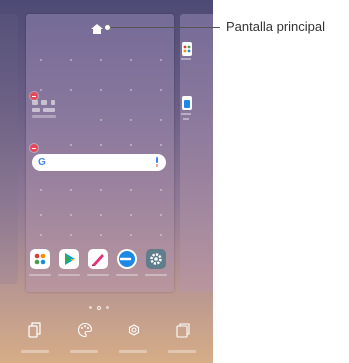  Describe the element at coordinates (98, 259) in the screenshot. I see `pen-icon` at that location.